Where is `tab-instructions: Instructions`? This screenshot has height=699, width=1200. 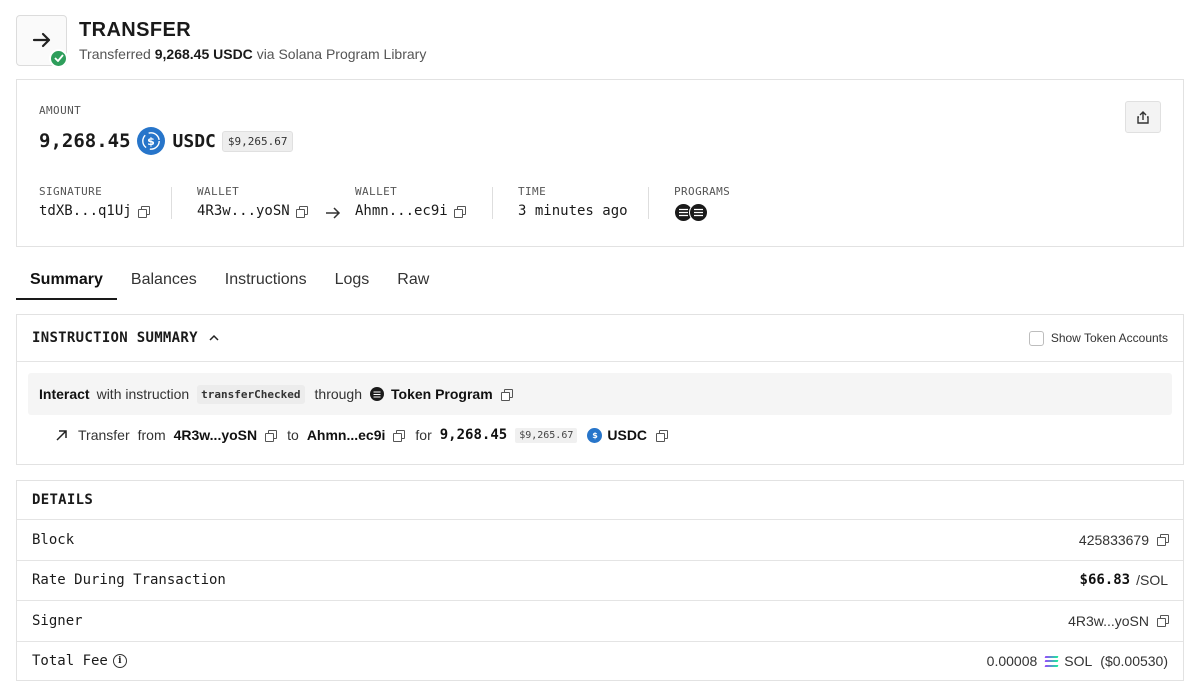
tab-instructions: Instructions is located at coordinates (266, 282).